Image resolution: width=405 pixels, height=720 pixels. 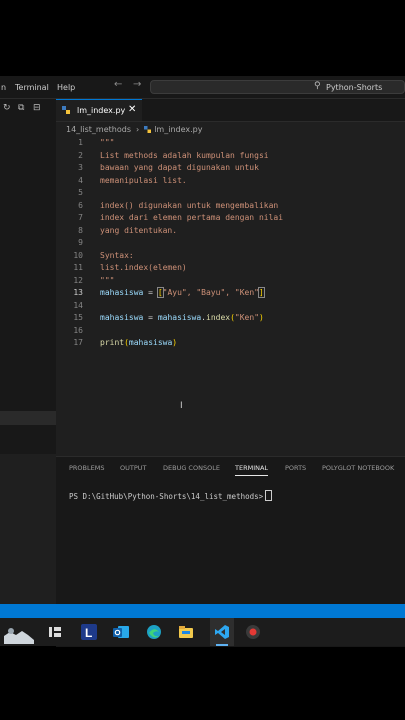 What do you see at coordinates (218, 317) in the screenshot?
I see `token-method: index` at bounding box center [218, 317].